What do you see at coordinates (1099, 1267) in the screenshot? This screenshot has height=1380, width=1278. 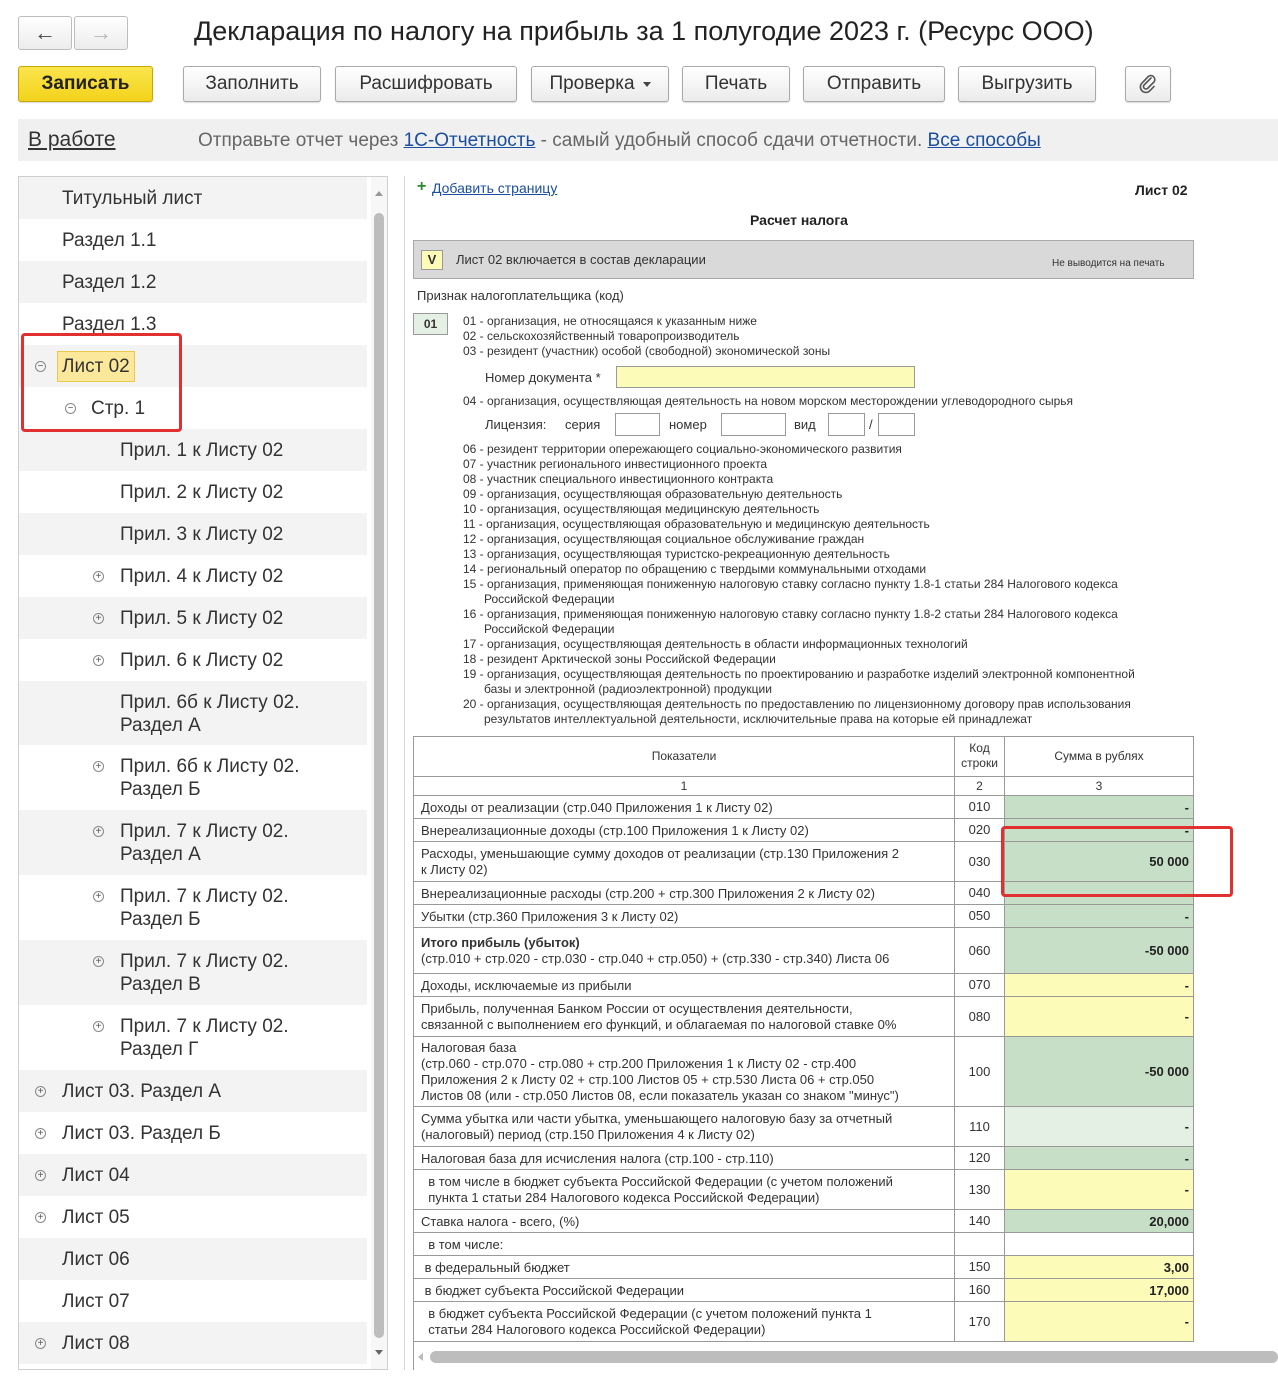 I see `row-value-cell: 3,00` at bounding box center [1099, 1267].